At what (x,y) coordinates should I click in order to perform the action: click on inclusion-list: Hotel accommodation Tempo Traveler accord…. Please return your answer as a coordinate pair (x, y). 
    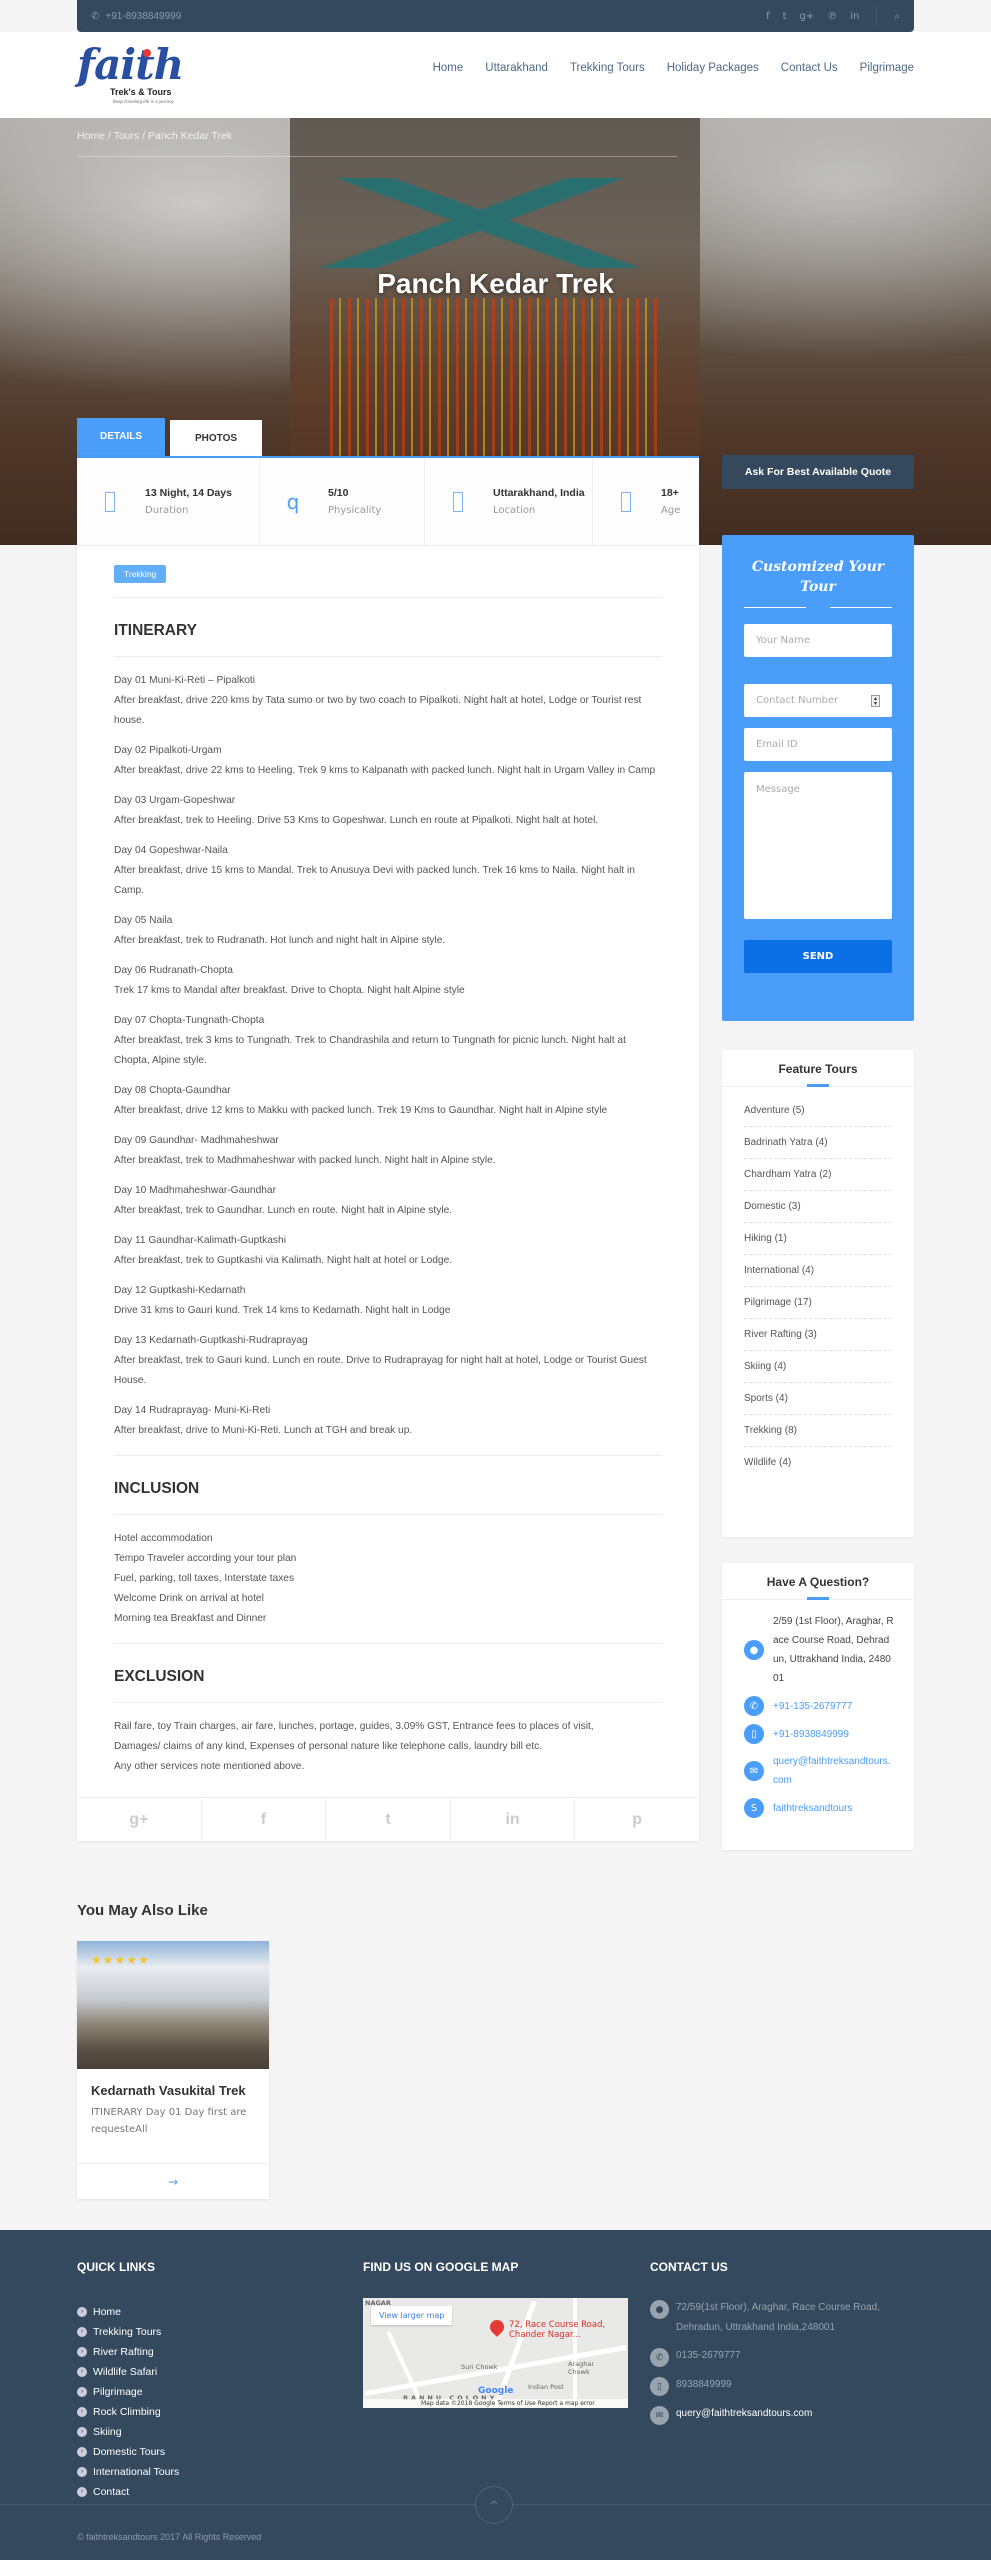
    Looking at the image, I should click on (388, 1579).